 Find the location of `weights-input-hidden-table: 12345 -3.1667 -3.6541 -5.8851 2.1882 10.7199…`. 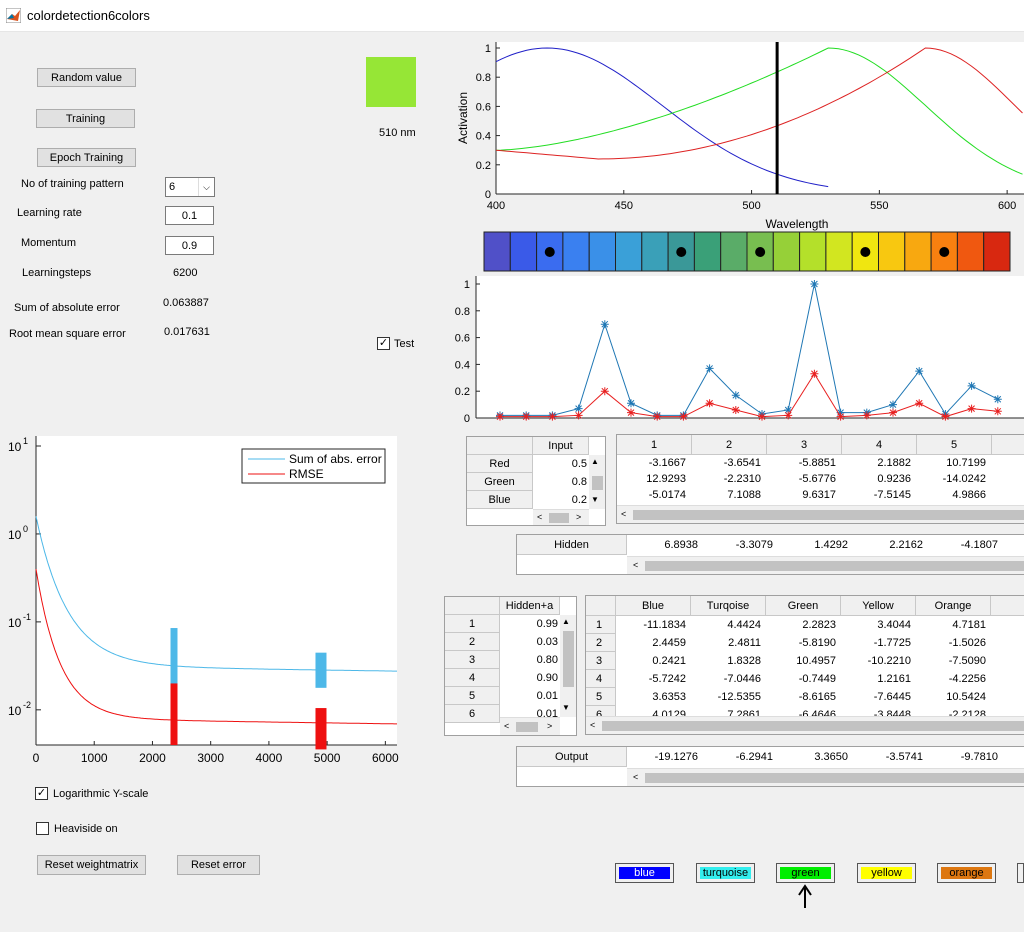

weights-input-hidden-table: 12345 -3.1667 -3.6541 -5.8851 2.1882 10.7199… is located at coordinates (820, 479).